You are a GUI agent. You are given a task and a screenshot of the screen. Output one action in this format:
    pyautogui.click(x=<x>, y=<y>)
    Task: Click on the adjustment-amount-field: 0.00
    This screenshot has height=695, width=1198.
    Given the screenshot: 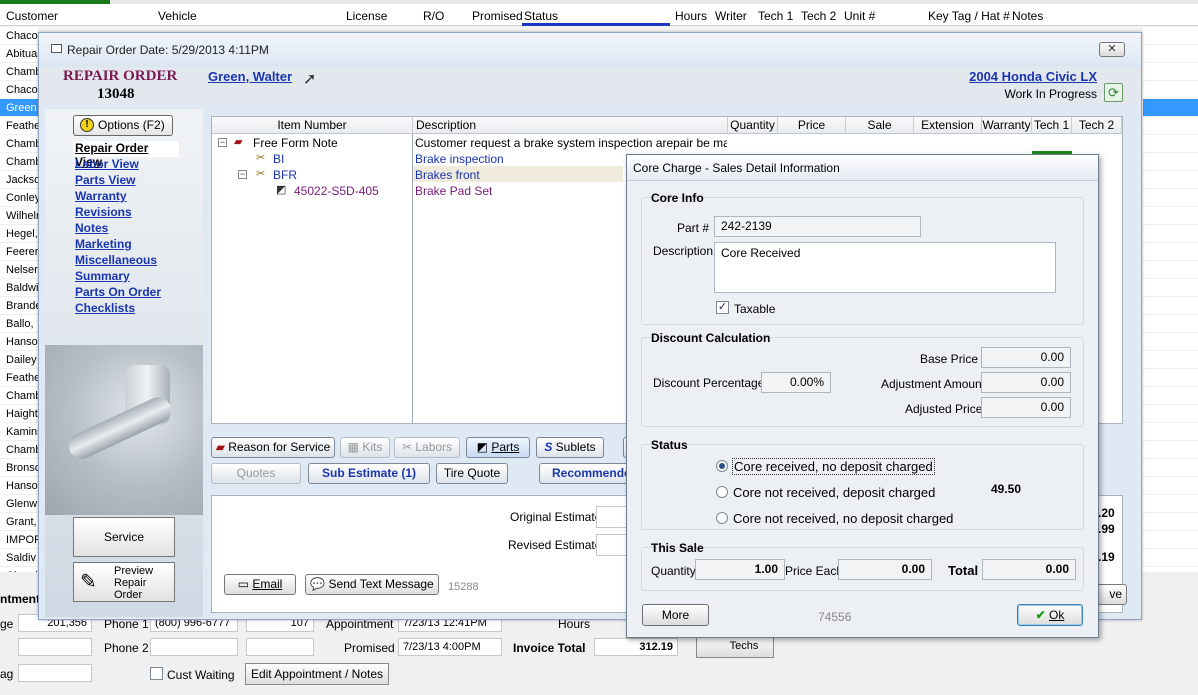 What is the action you would take?
    pyautogui.click(x=1026, y=382)
    